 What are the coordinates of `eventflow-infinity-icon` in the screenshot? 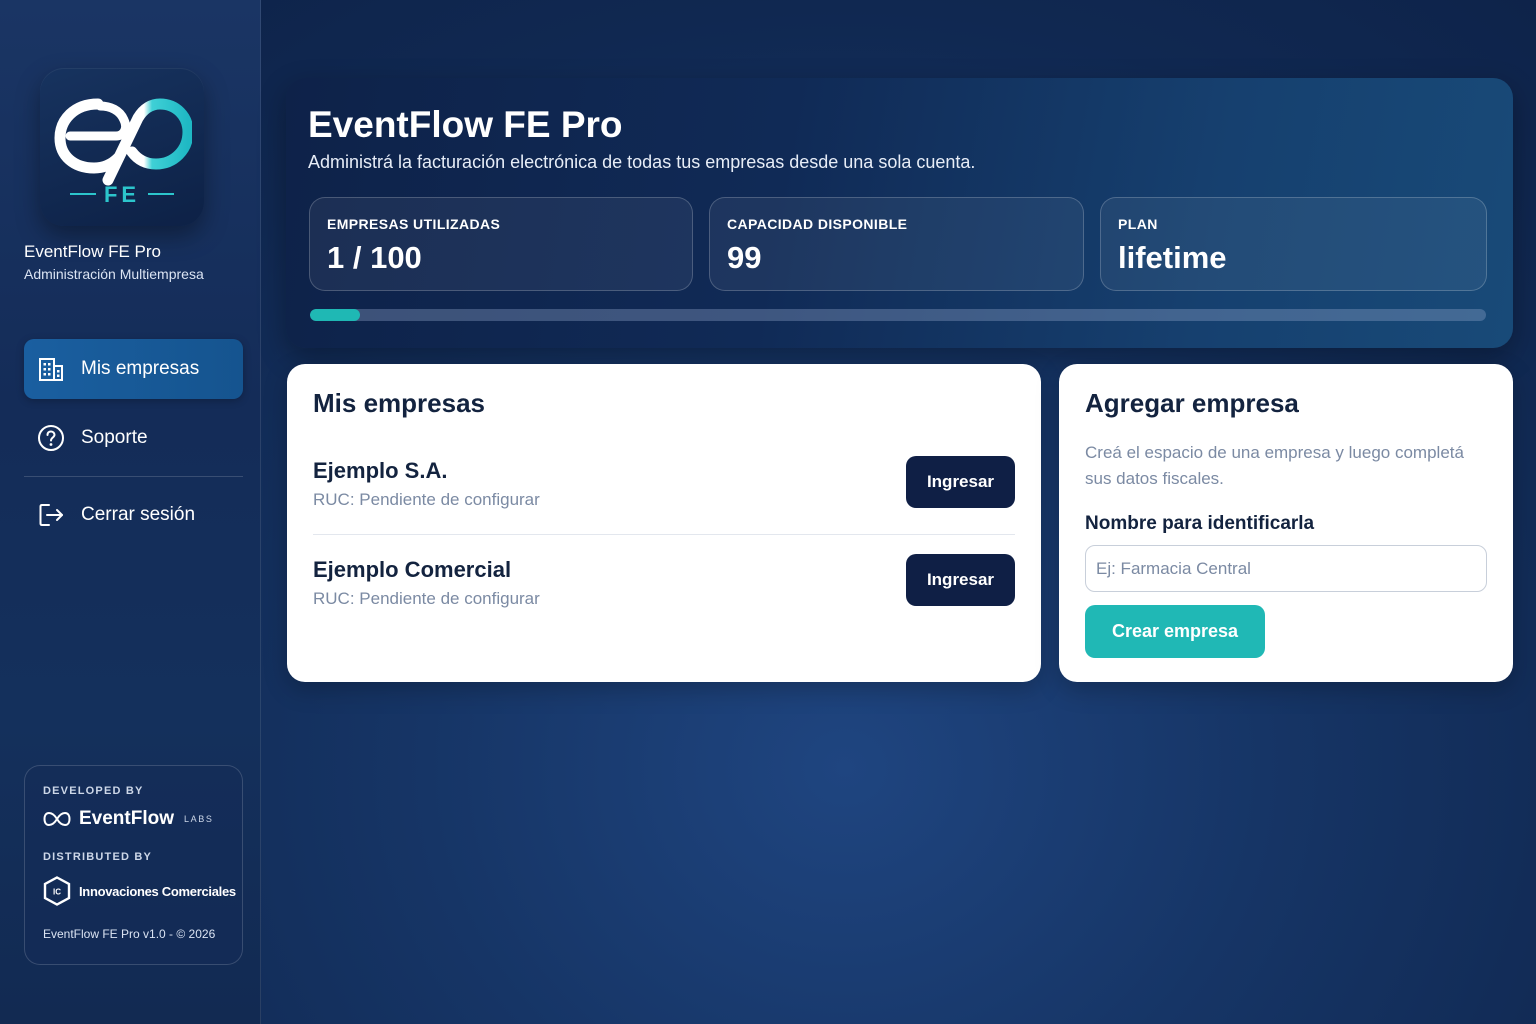 It's located at (57, 819).